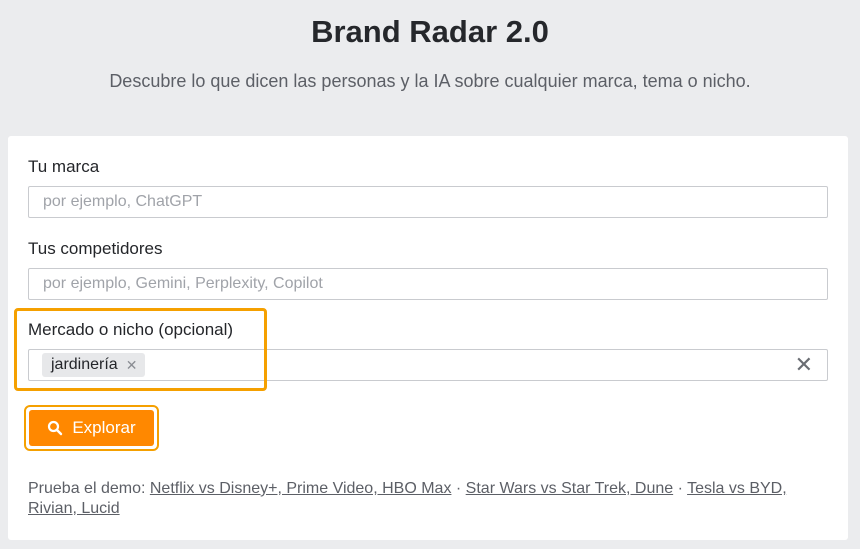  I want to click on explore-label: Explorar, so click(104, 427).